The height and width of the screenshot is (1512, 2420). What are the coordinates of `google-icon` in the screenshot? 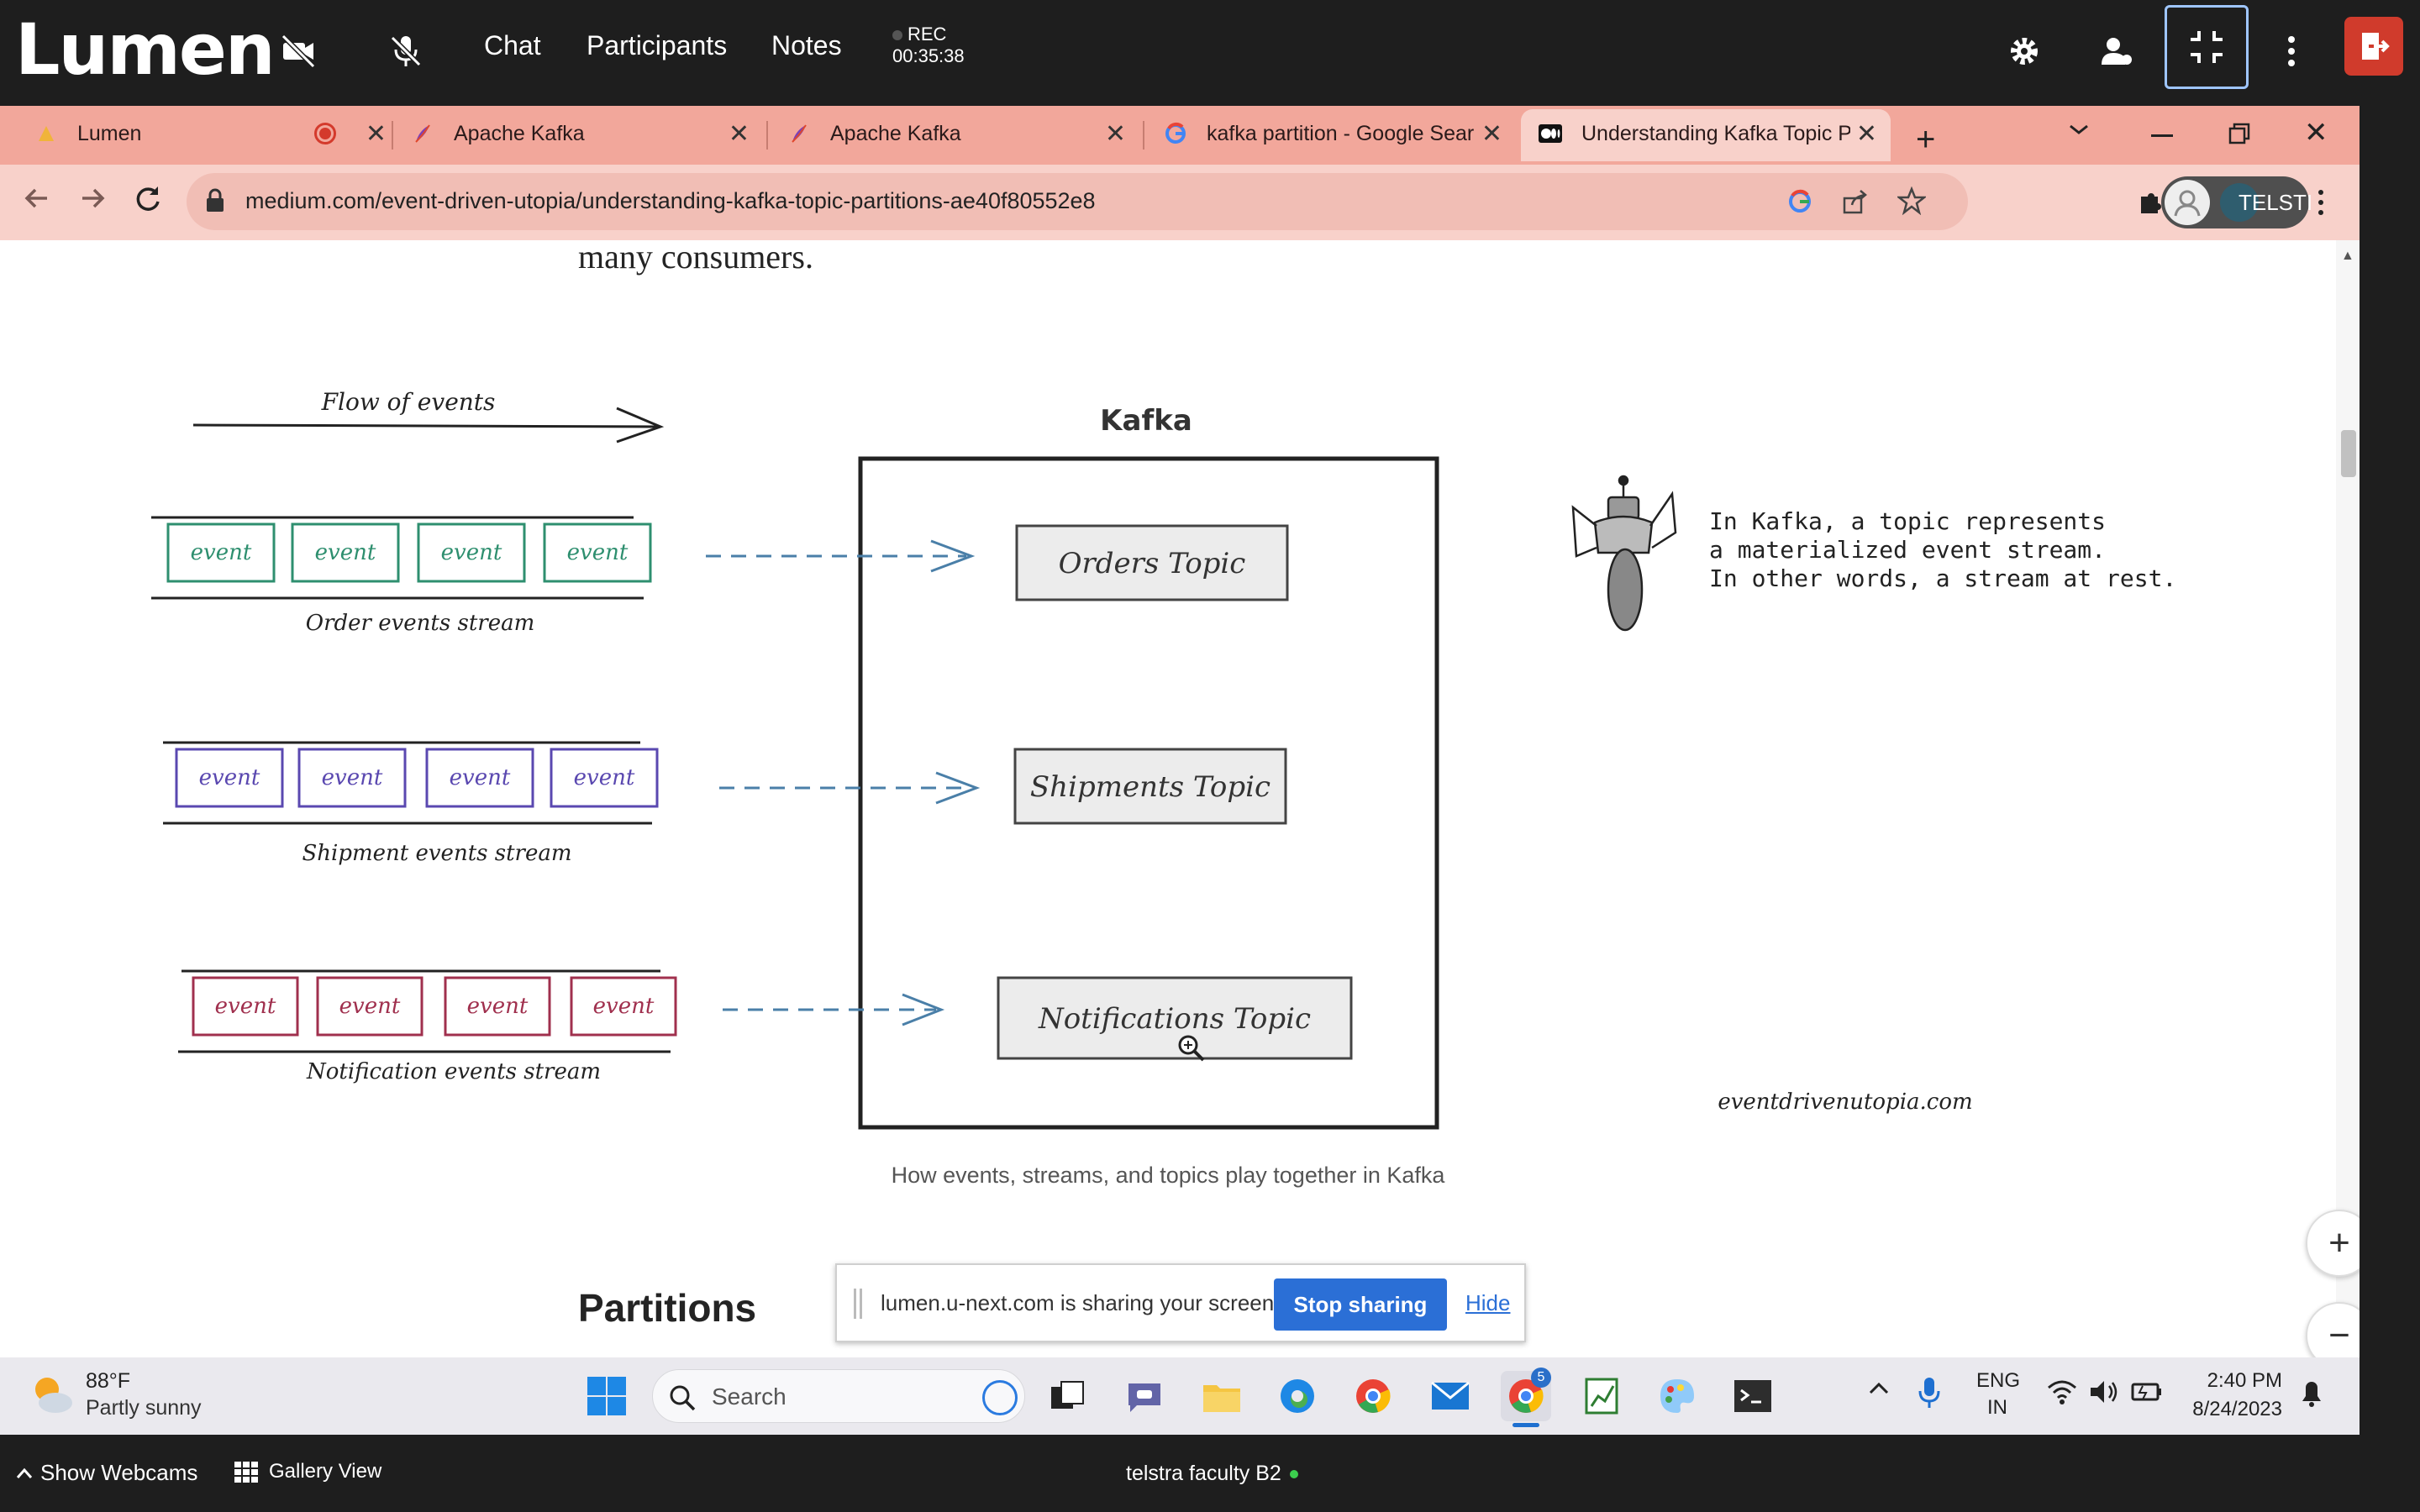 It's located at (1175, 133).